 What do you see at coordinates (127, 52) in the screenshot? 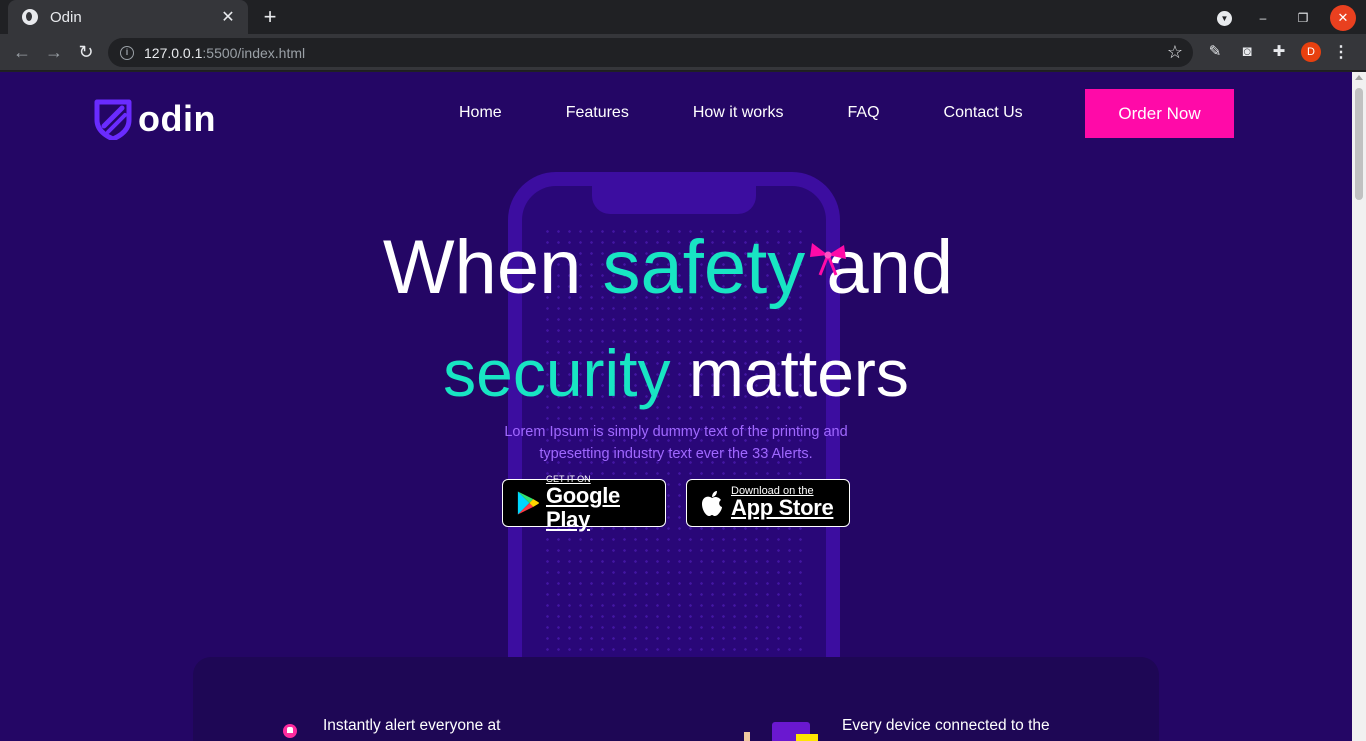
I see `site-info-icon: i` at bounding box center [127, 52].